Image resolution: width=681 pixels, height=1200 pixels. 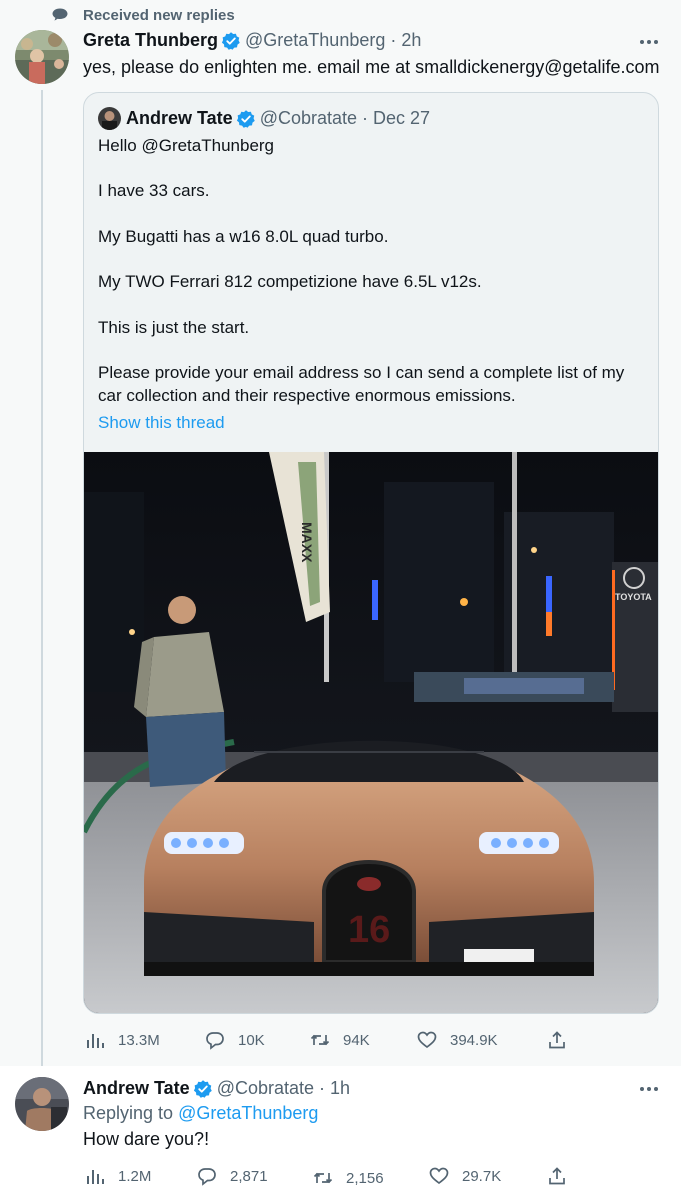 I want to click on like-count: 394.9K, so click(x=474, y=1040).